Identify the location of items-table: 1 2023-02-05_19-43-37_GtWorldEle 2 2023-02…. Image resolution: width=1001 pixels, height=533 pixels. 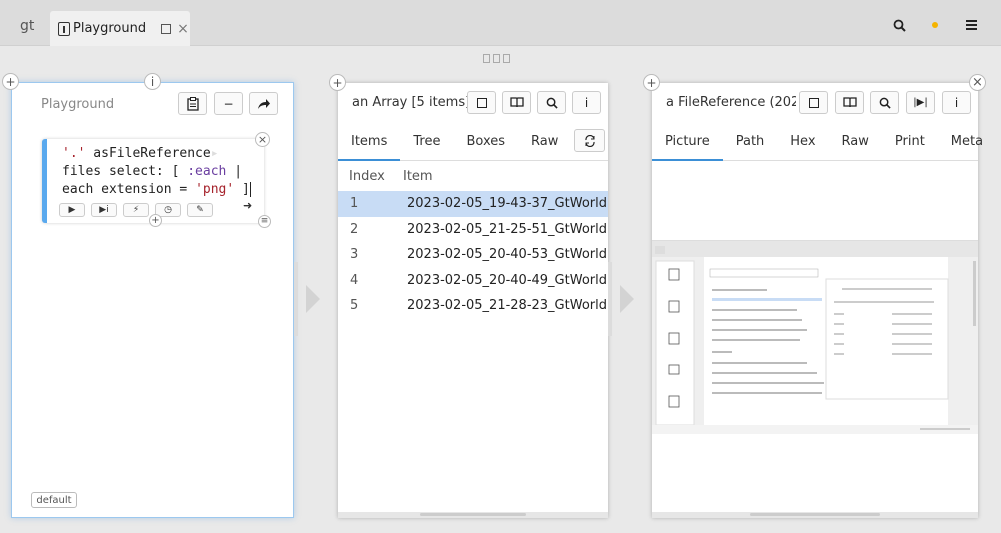
(473, 255).